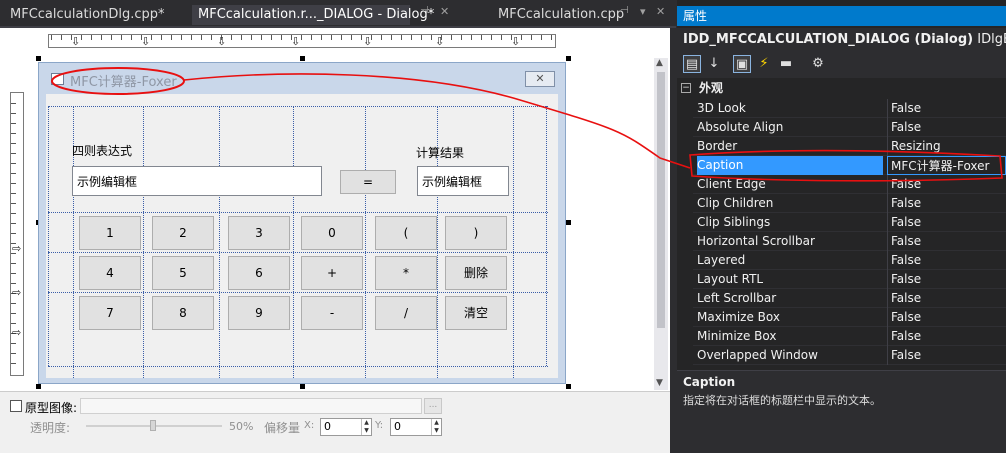 This screenshot has width=1006, height=453. Describe the element at coordinates (476, 233) in the screenshot. I see `calc-button: )` at that location.